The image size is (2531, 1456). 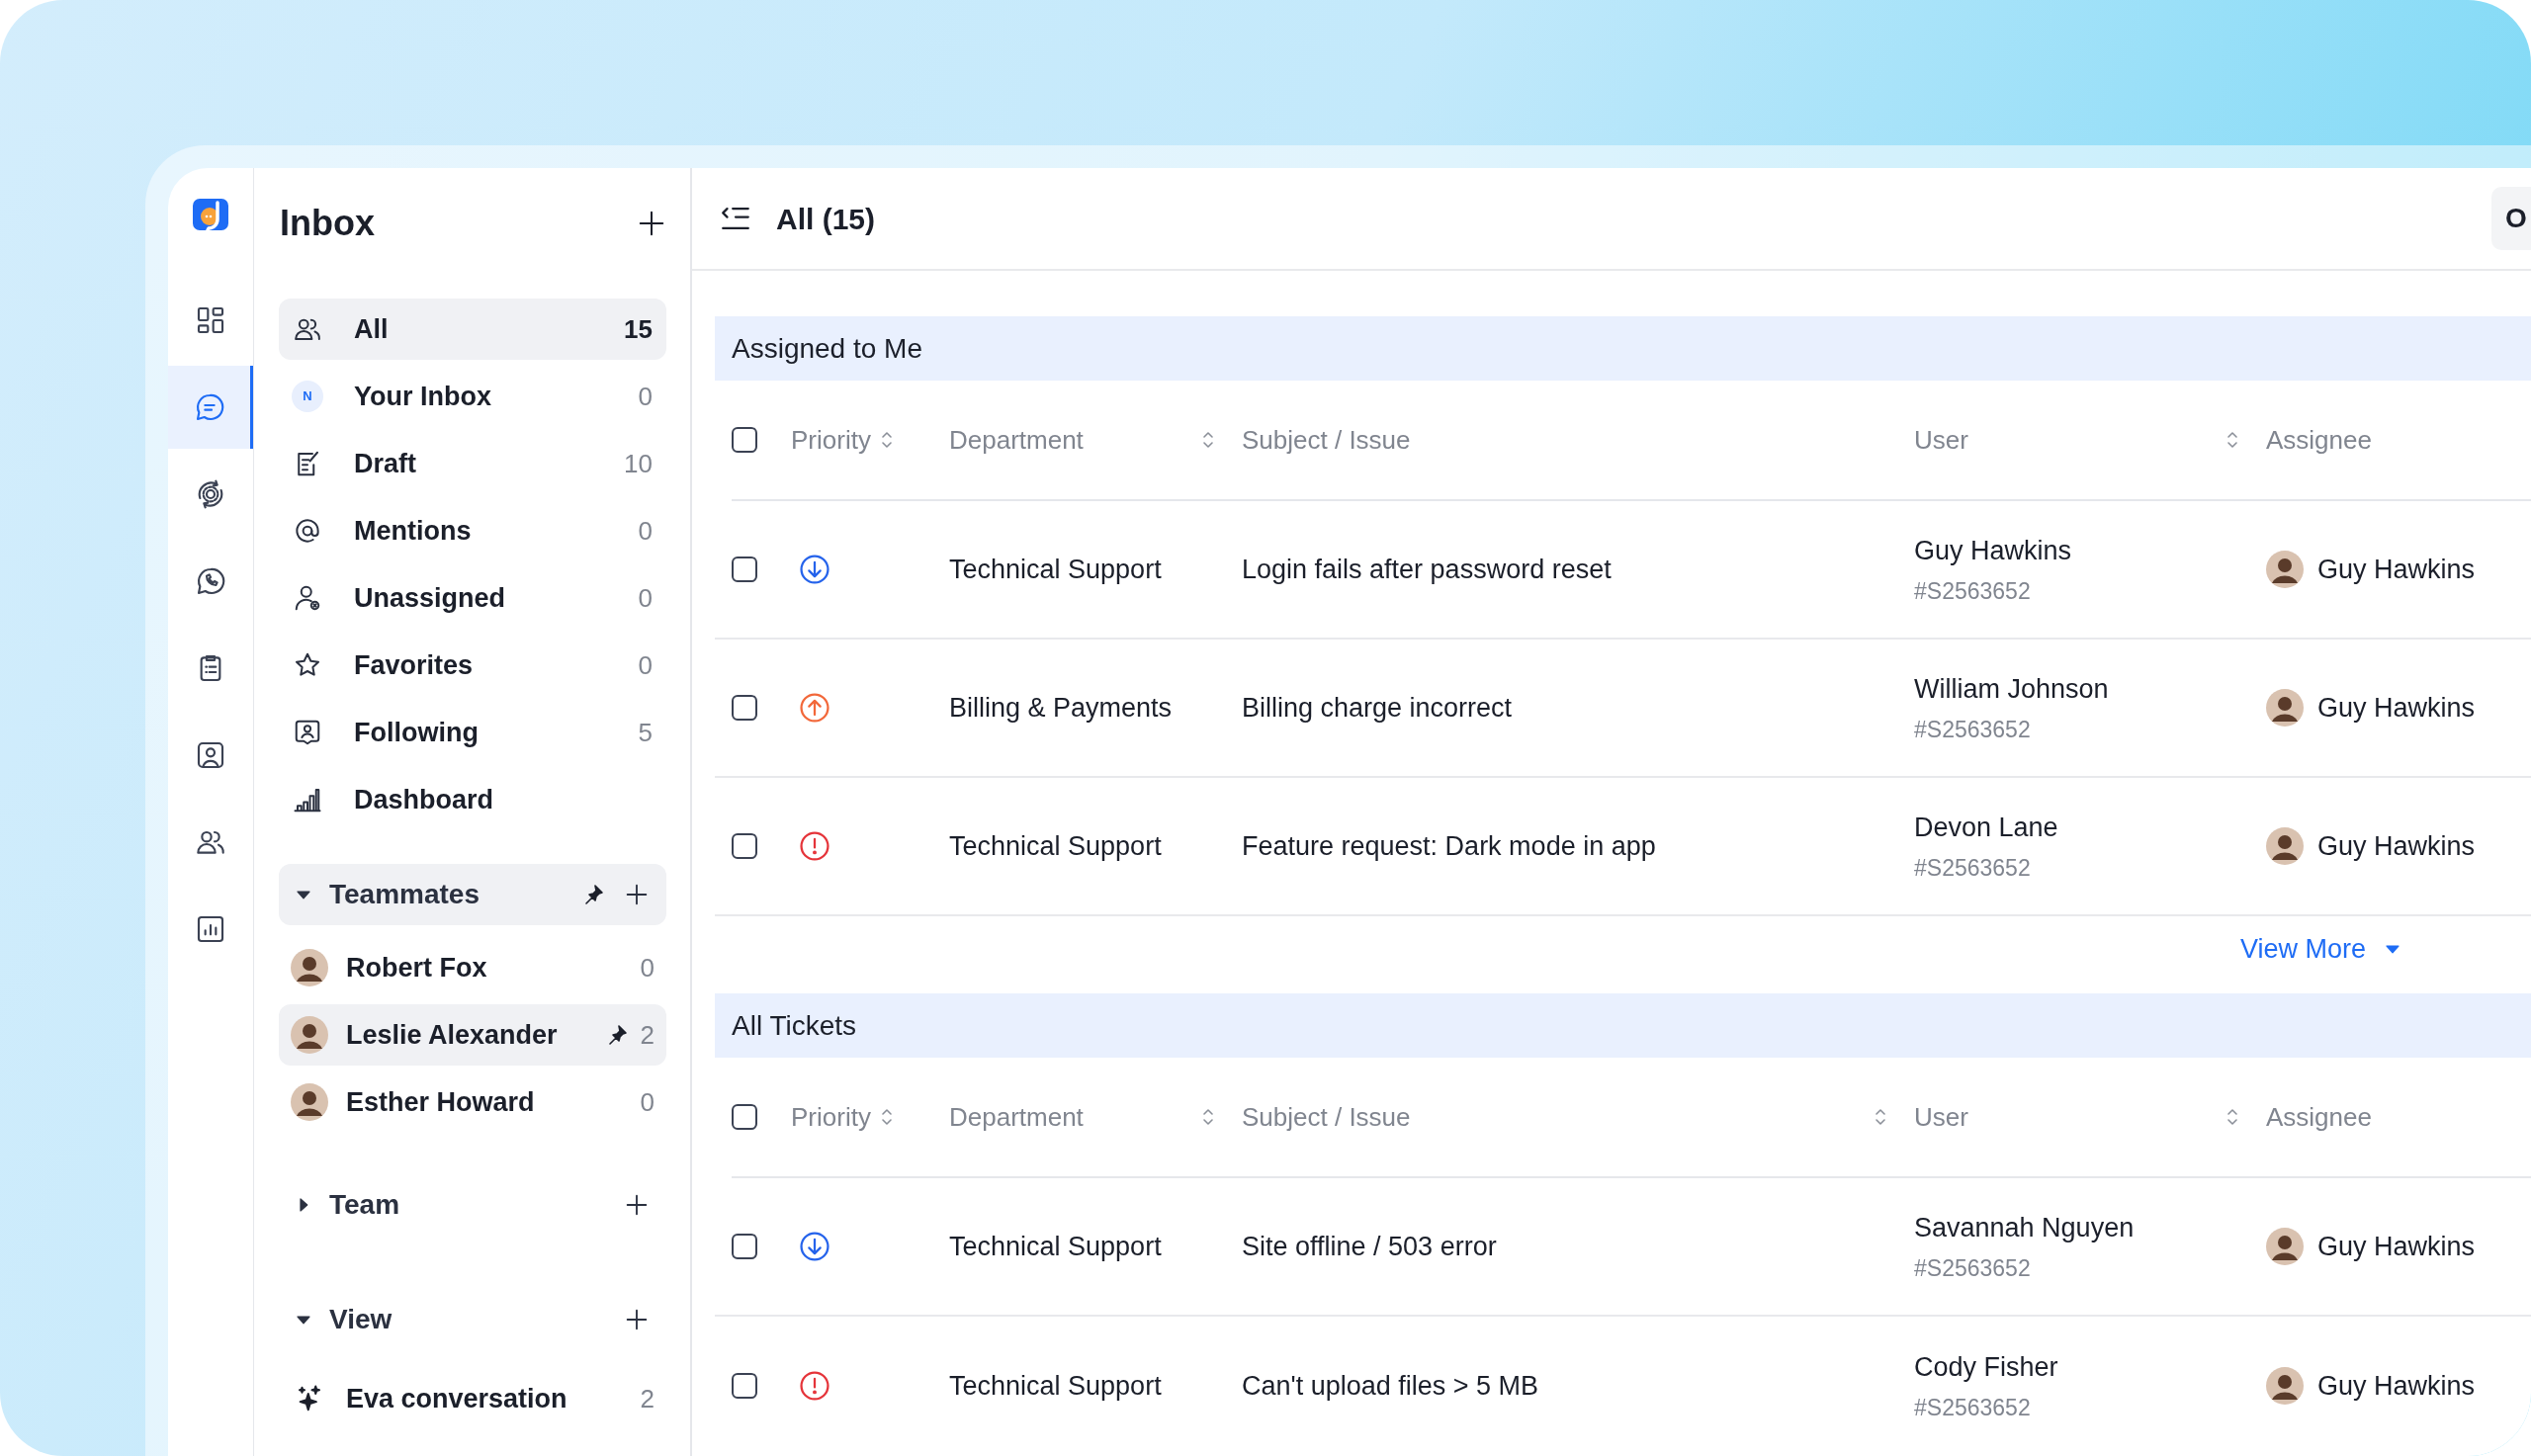 What do you see at coordinates (210, 929) in the screenshot?
I see `bar-chart-icon` at bounding box center [210, 929].